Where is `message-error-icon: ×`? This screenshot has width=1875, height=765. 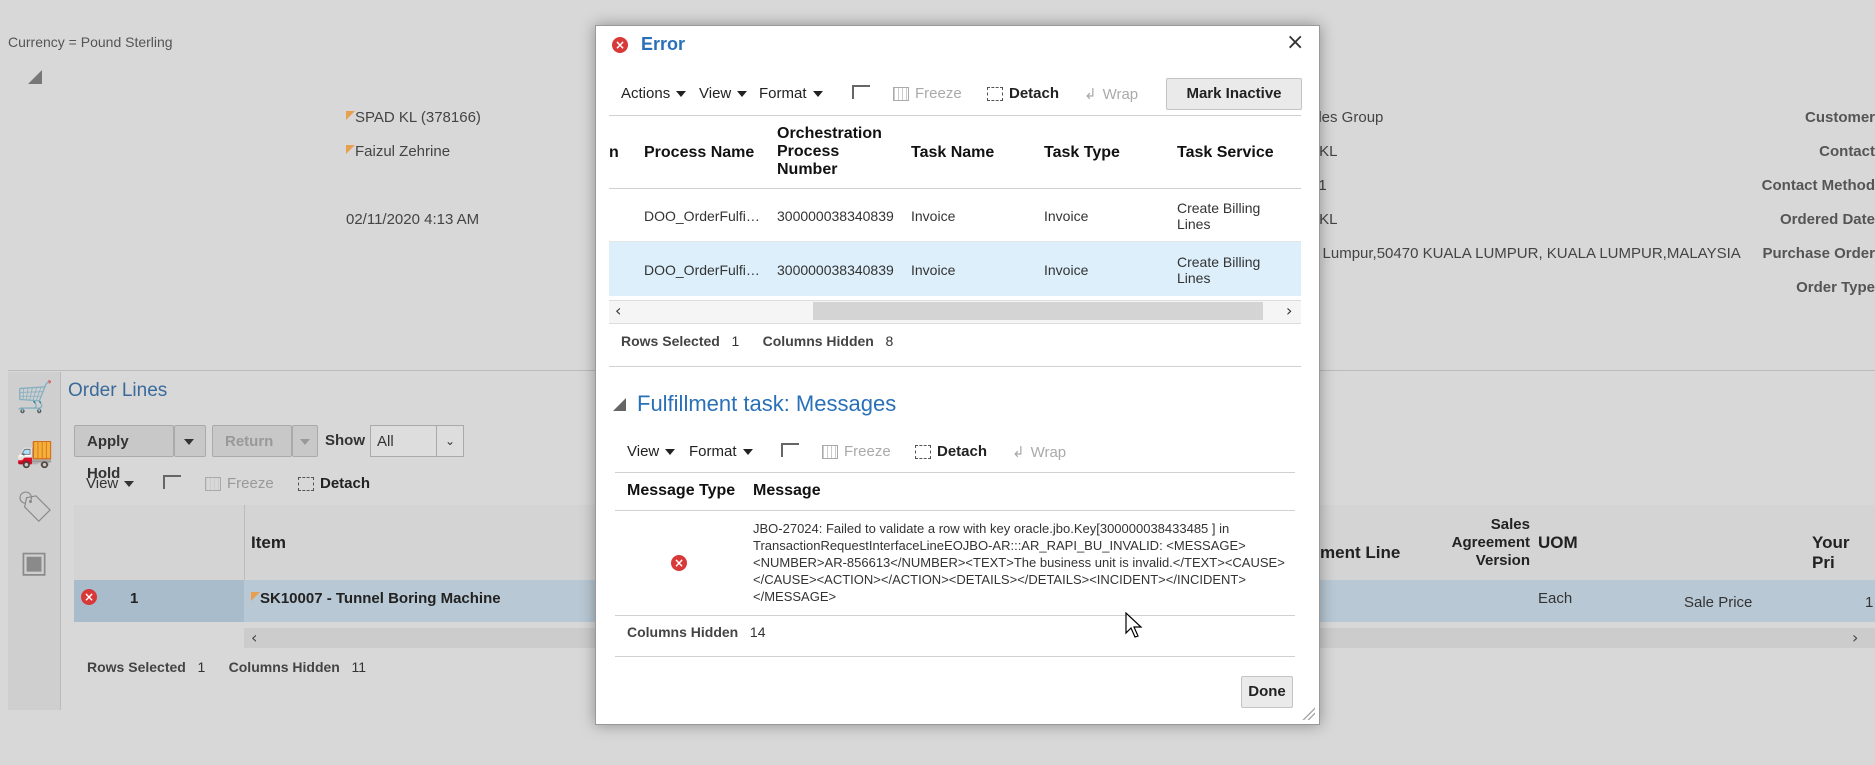
message-error-icon: × is located at coordinates (679, 562).